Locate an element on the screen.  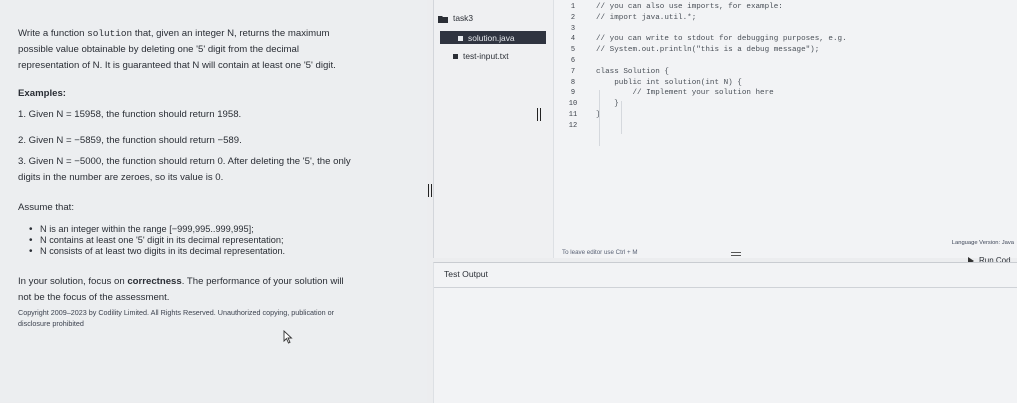
editor-exit-hint: To leave editor use Ctrl + M is located at coordinates (600, 252).